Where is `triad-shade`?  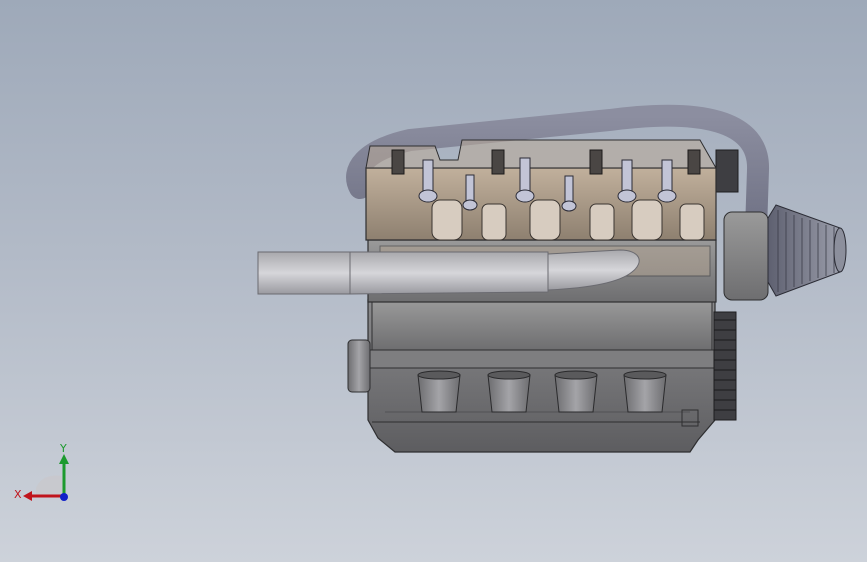
triad-shade is located at coordinates (50, 485).